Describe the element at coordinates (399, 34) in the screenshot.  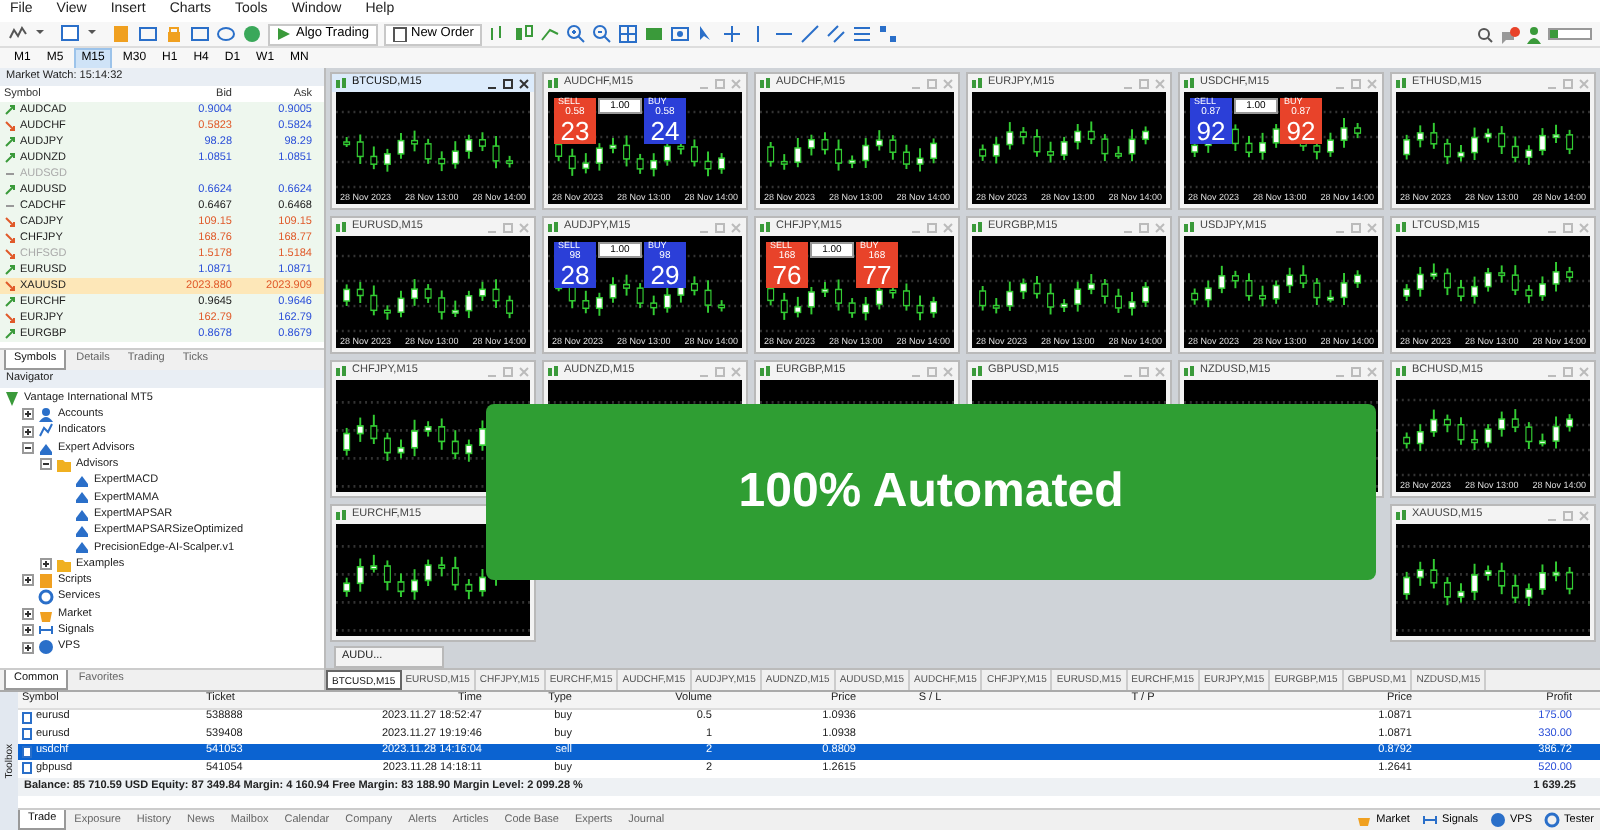
I see `document-icon` at that location.